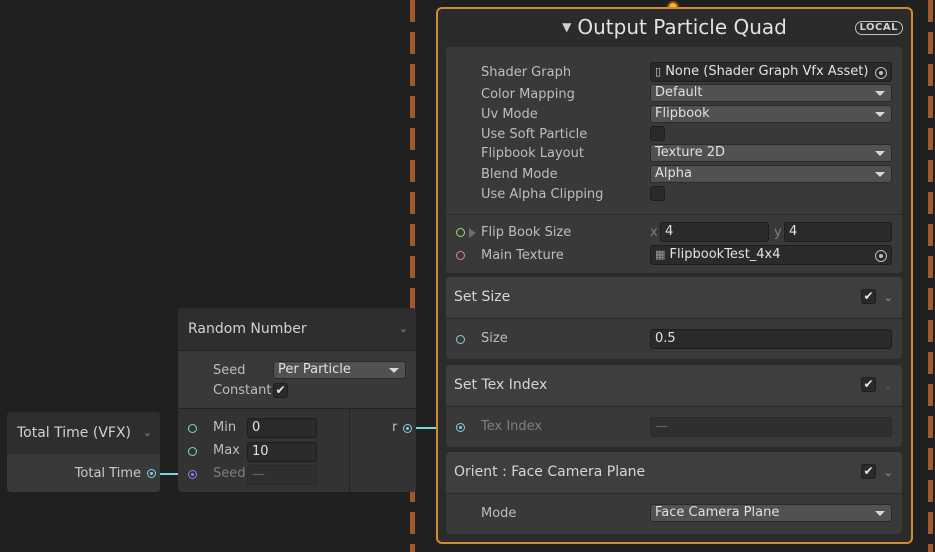 Image resolution: width=935 pixels, height=552 pixels. I want to click on blend-mode-dropdown: Alpha, so click(771, 174).